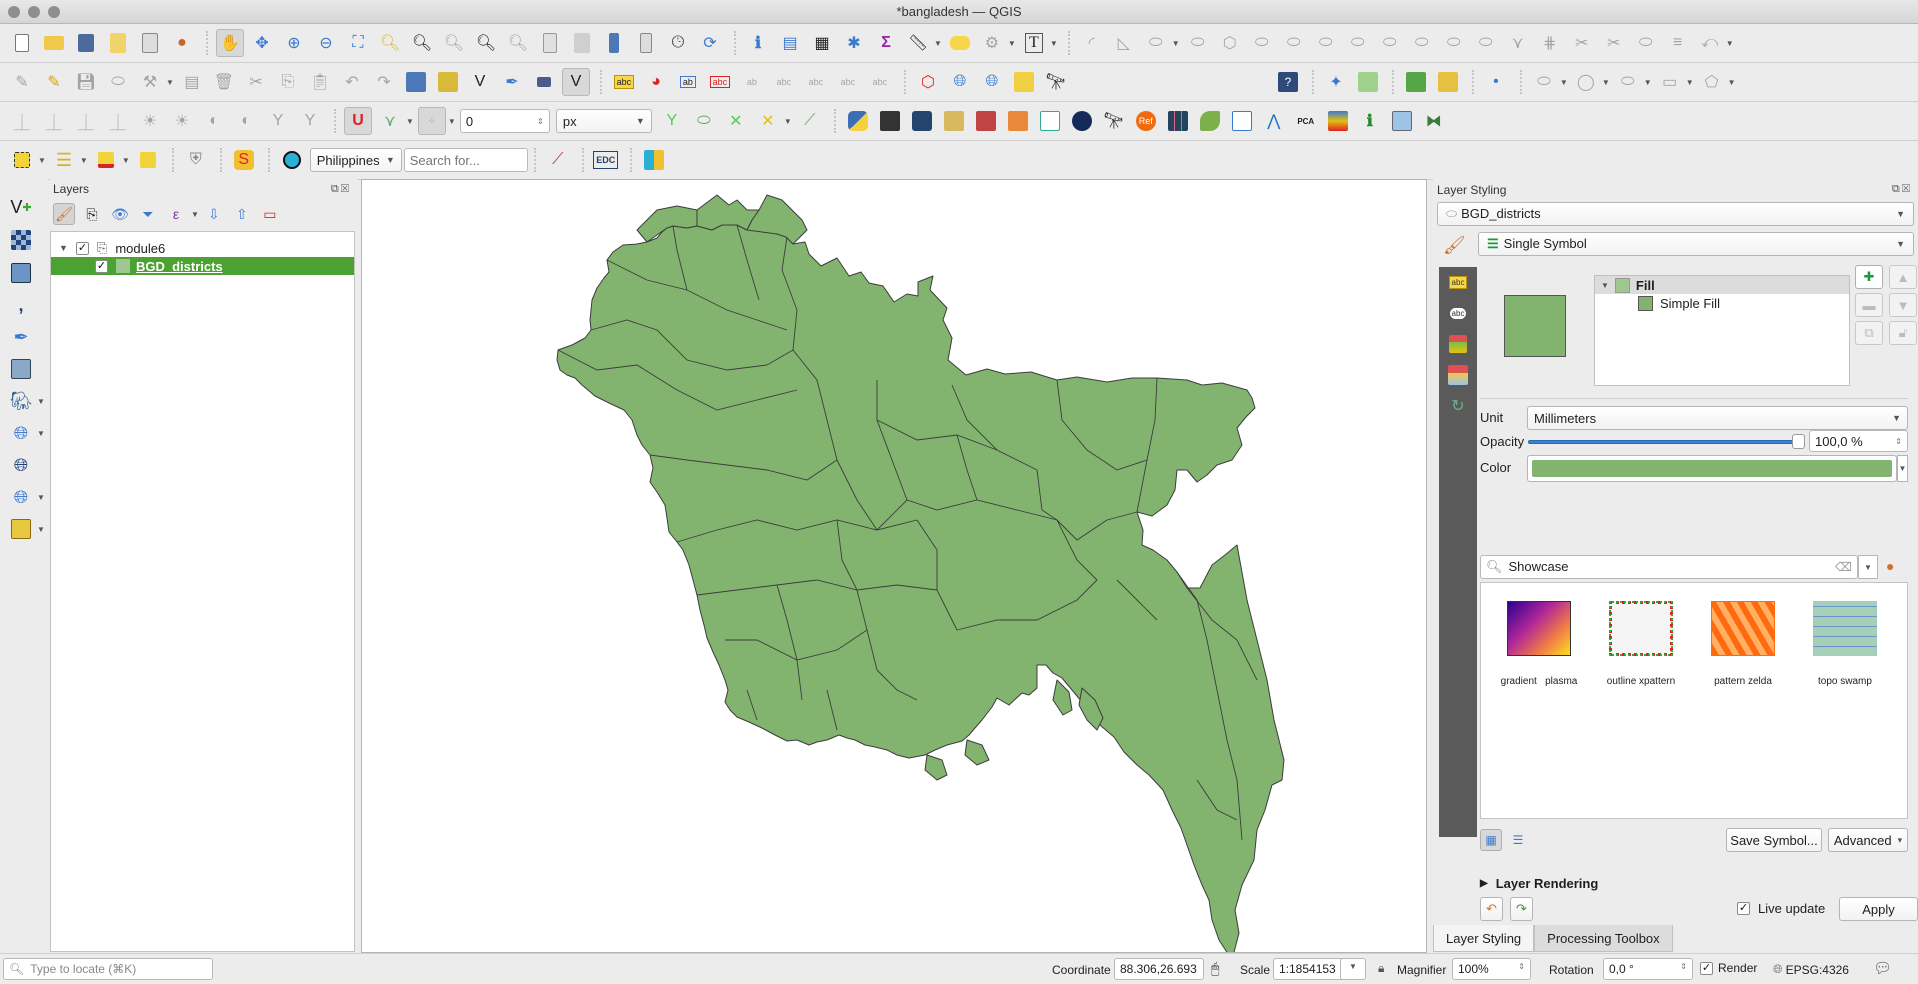 This screenshot has height=984, width=1918. I want to click on advanced-tool-7-icon: ◐, so click(214, 121).